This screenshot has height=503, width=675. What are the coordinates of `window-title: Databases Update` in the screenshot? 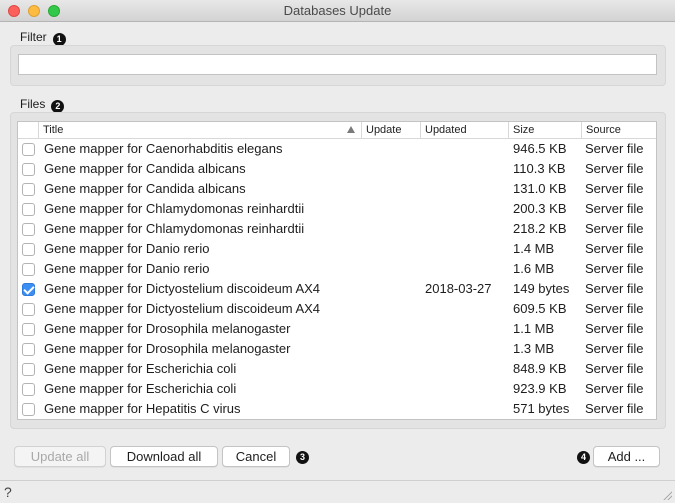 It's located at (337, 10).